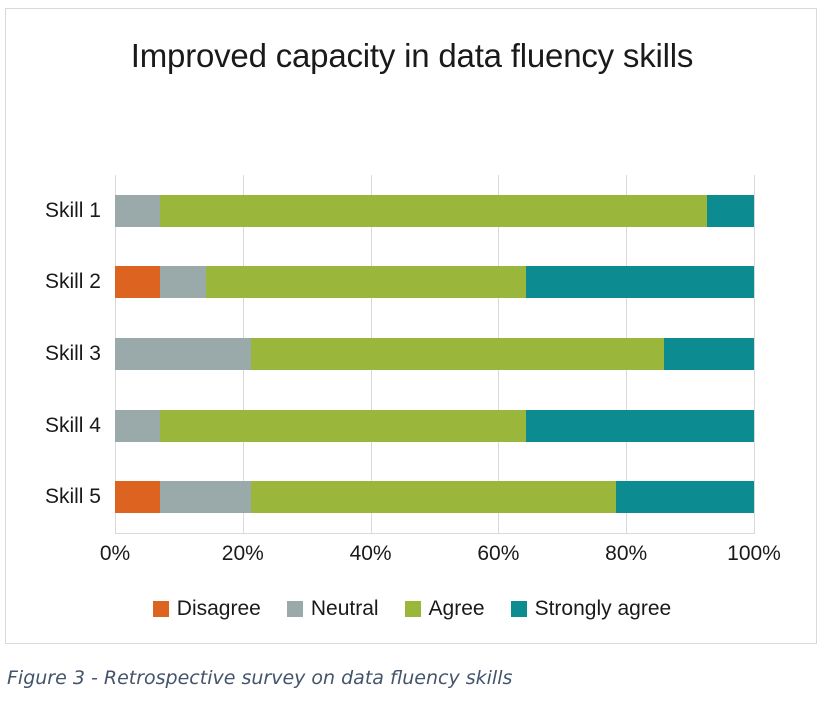 The height and width of the screenshot is (711, 824). I want to click on legend-item: Strongly agree, so click(591, 609).